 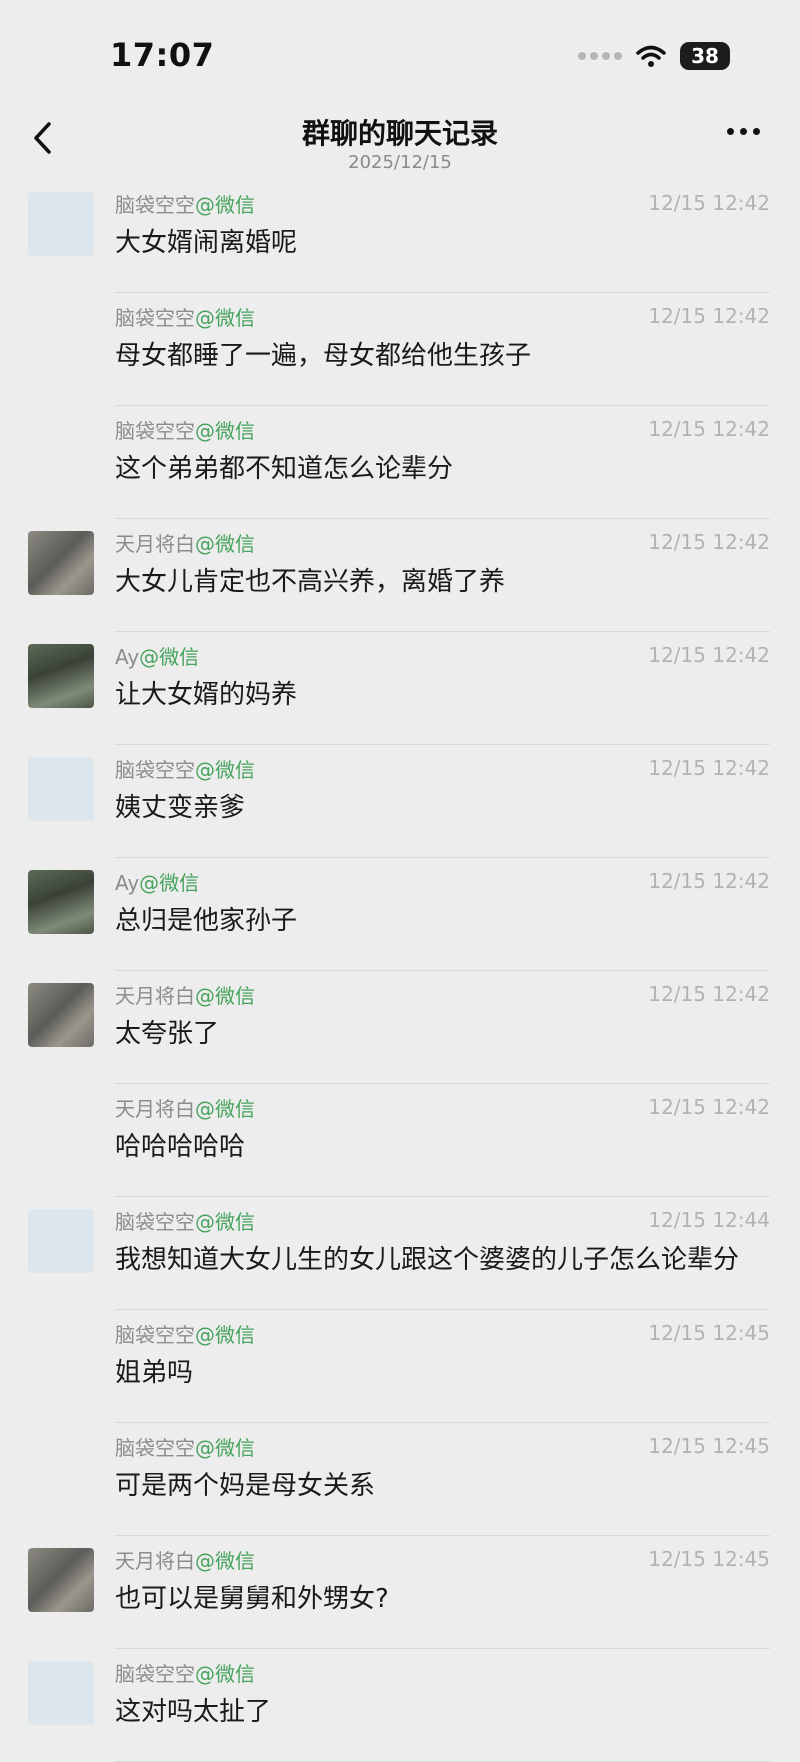 What do you see at coordinates (400, 1366) in the screenshot?
I see `chat-message: 脑袋空空@微信 12/15 12:45 姐弟吗` at bounding box center [400, 1366].